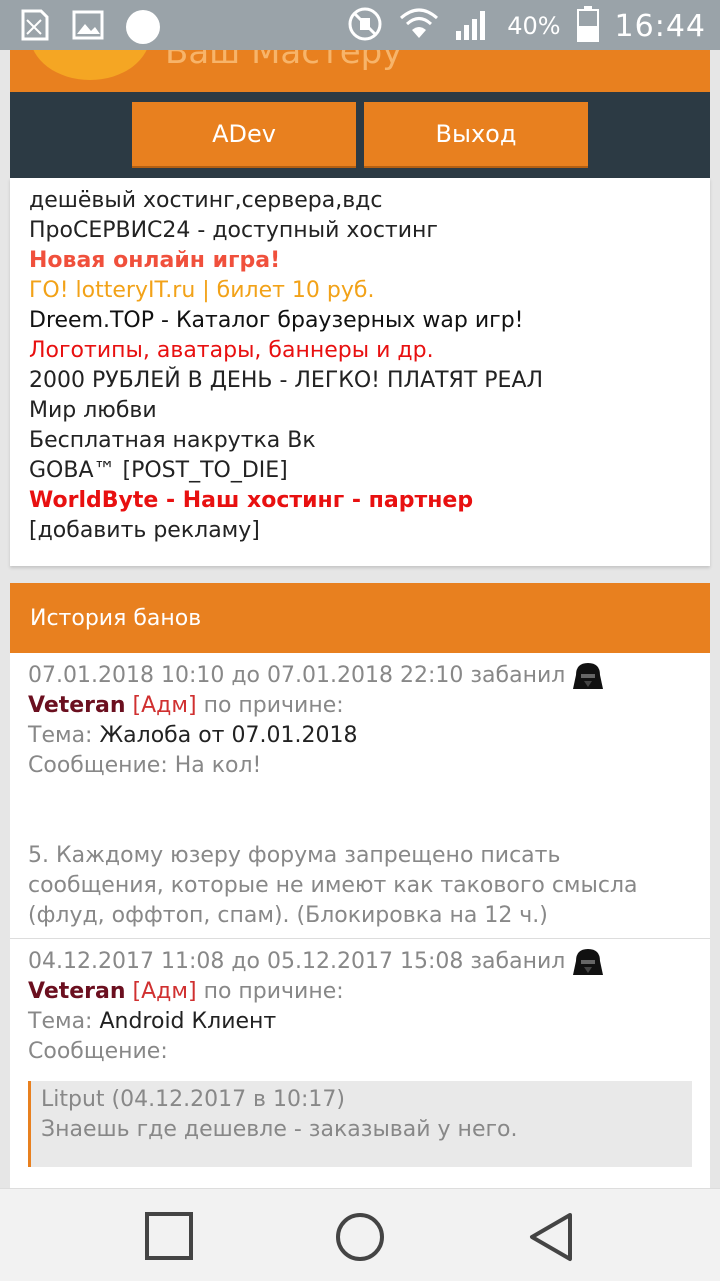 The image size is (720, 1281). I want to click on clock: 16:44, so click(660, 26).